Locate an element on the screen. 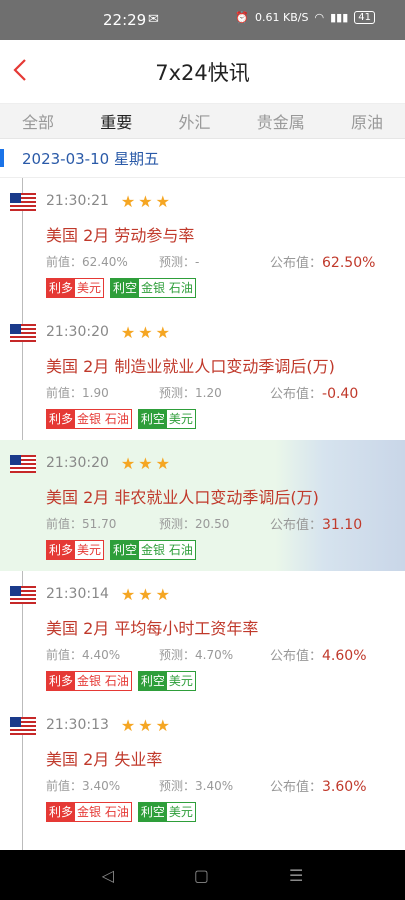  actual-value: 31.10 is located at coordinates (342, 524).